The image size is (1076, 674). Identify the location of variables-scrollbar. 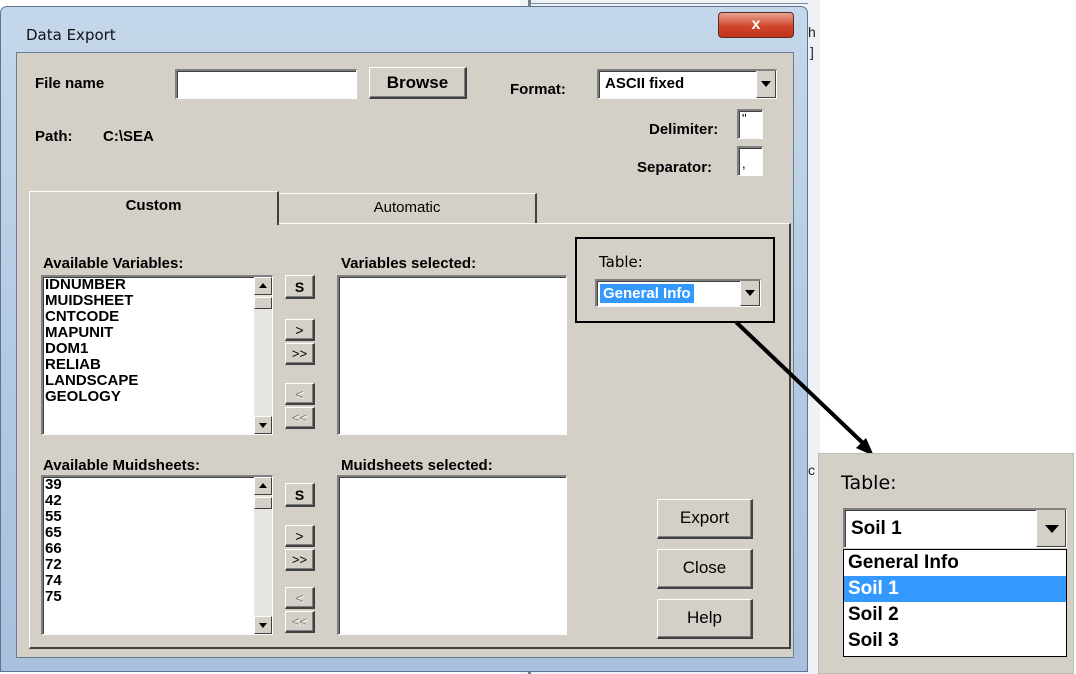
(263, 355).